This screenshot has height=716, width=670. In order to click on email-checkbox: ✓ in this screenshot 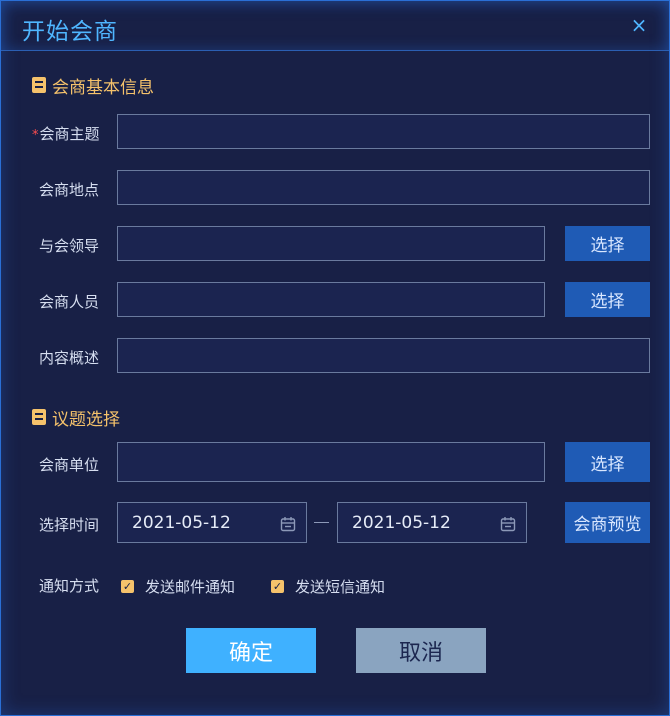, I will do `click(127, 586)`.